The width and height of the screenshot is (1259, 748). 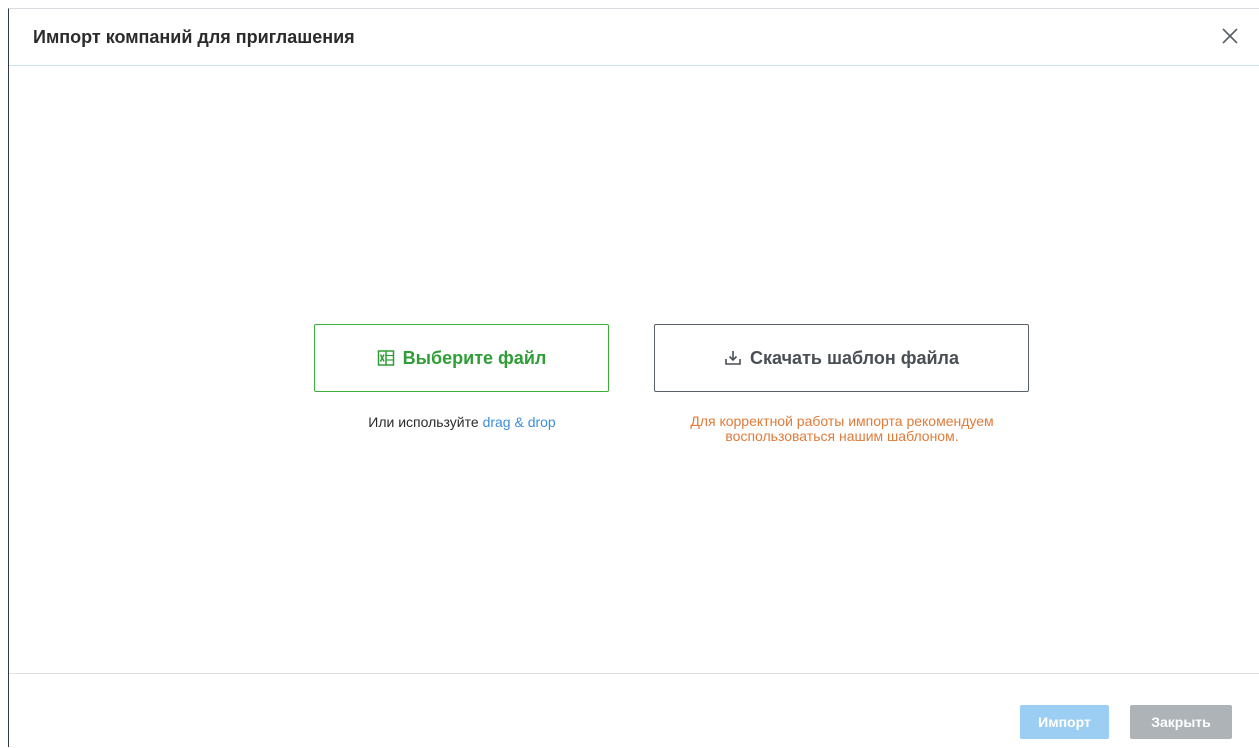 I want to click on hint-text: Или используйте, so click(x=425, y=422).